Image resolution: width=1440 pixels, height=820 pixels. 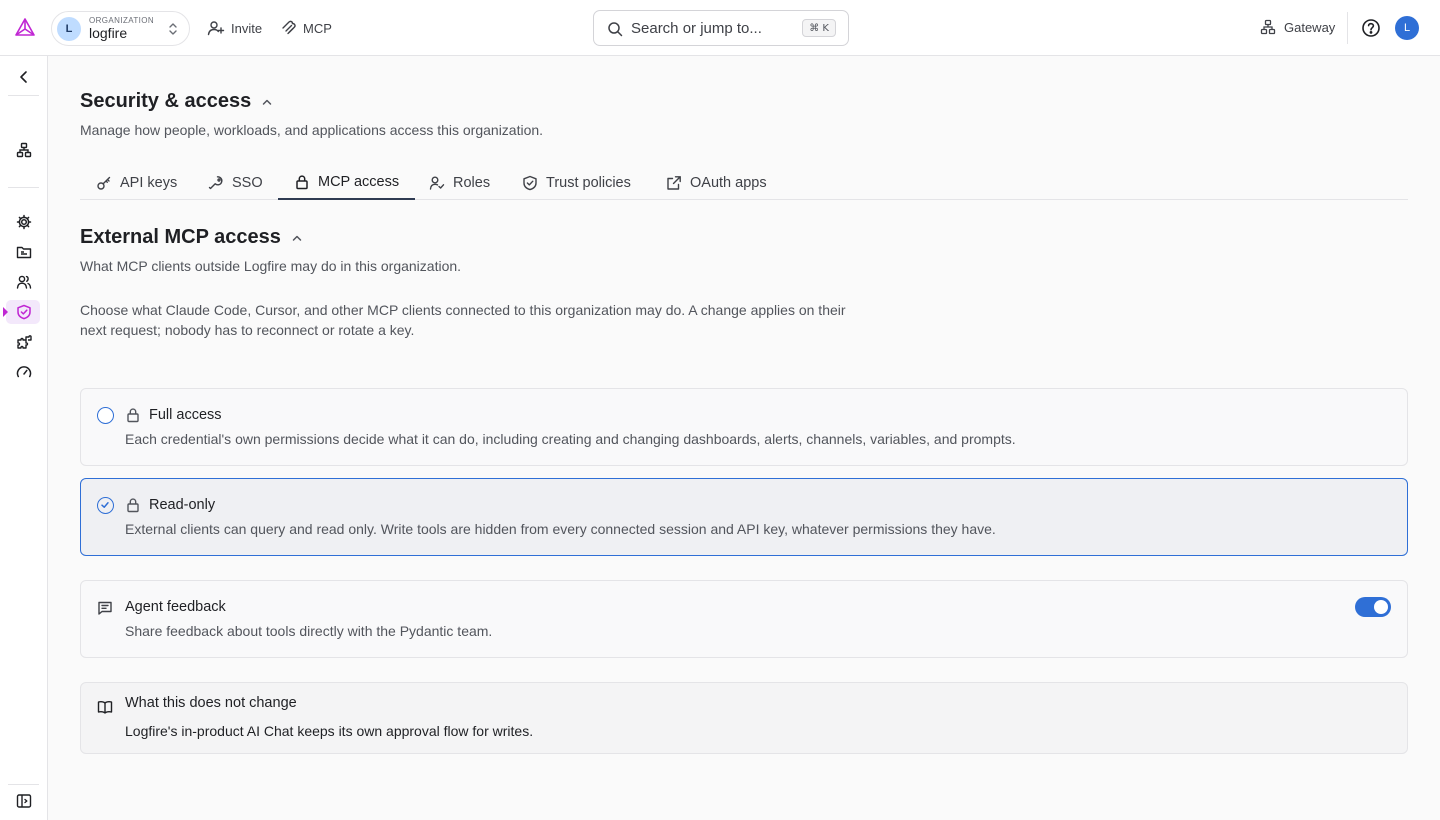 What do you see at coordinates (819, 28) in the screenshot?
I see `search-shortcut-badge: ⌘ K` at bounding box center [819, 28].